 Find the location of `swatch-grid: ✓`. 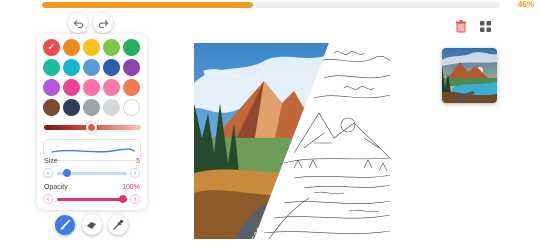

swatch-grid: ✓ is located at coordinates (91, 77).